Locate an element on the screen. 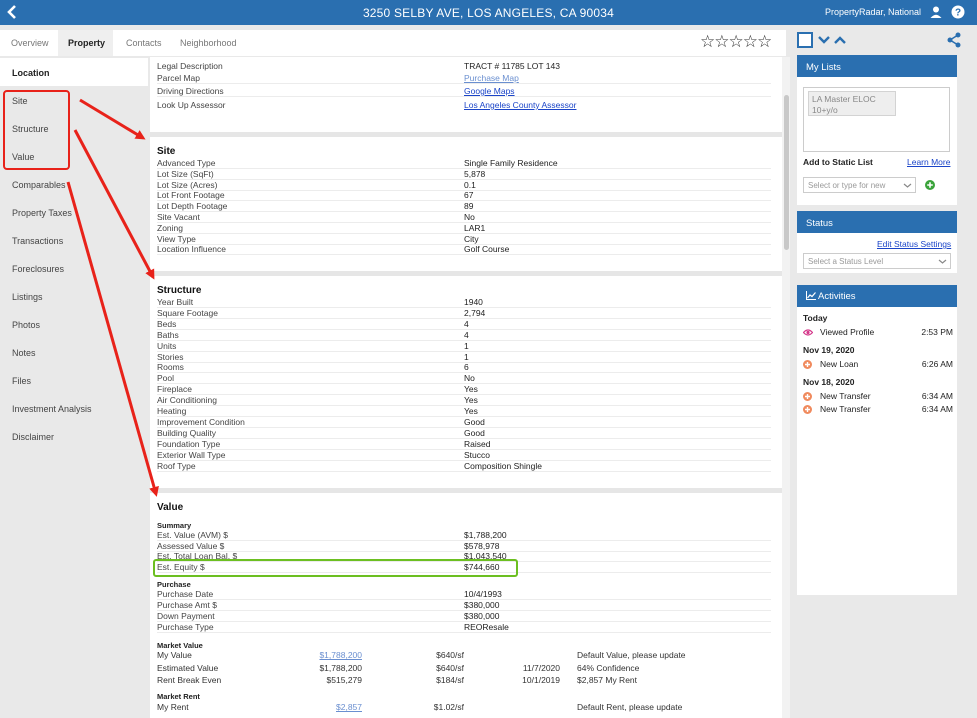  detail-row: Lot Size (Acres) 0.1 is located at coordinates (464, 185).